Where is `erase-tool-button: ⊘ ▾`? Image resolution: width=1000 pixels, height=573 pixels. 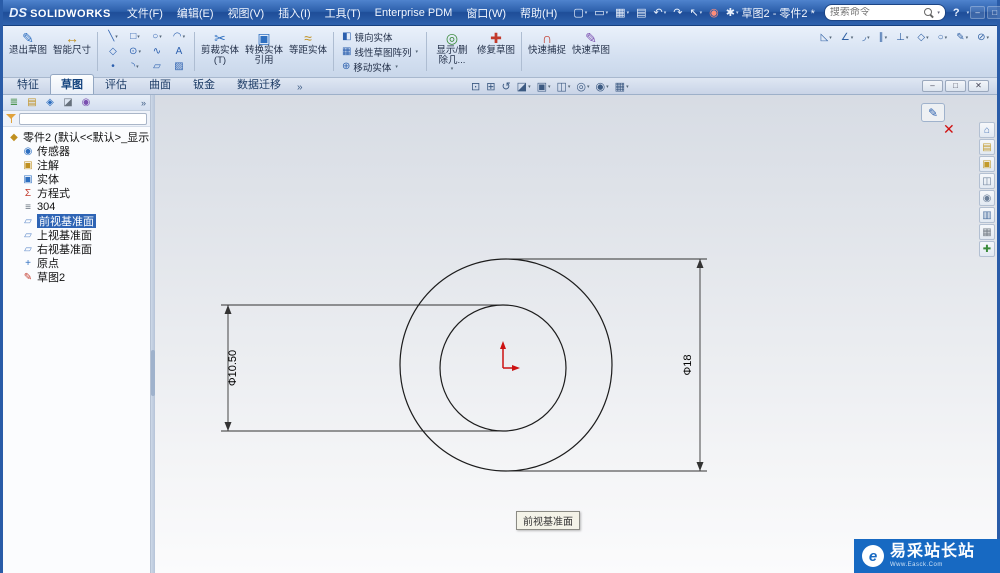 erase-tool-button: ⊘ ▾ is located at coordinates (983, 37).